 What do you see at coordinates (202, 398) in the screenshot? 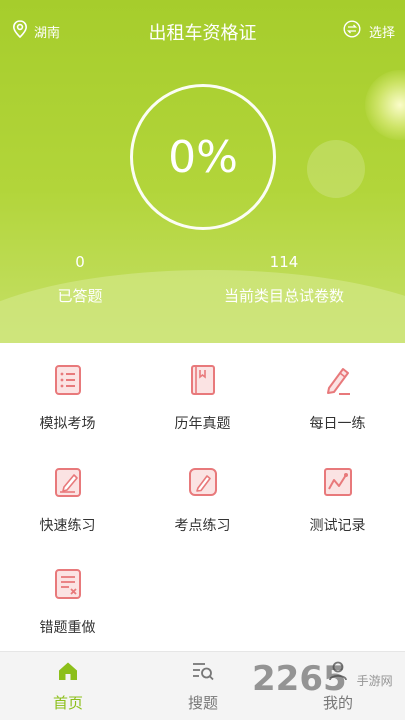
I see `past-papers-tile: 历年真题` at bounding box center [202, 398].